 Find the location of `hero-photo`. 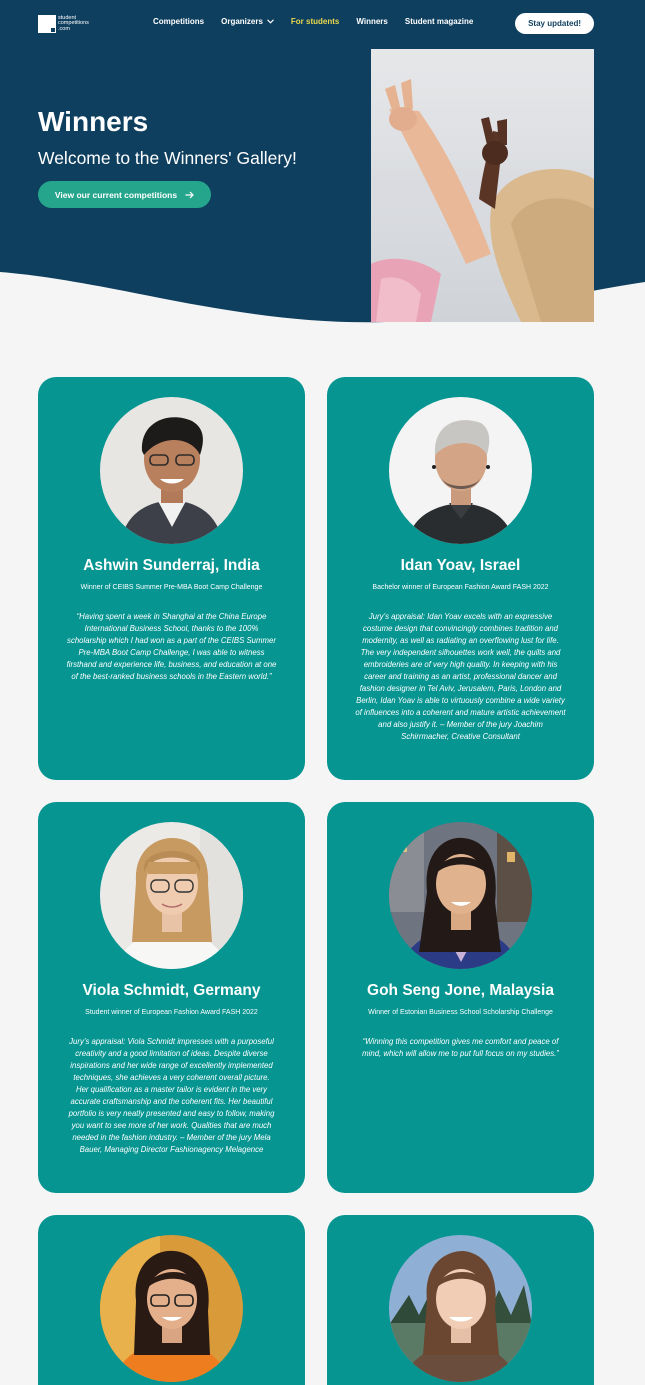

hero-photo is located at coordinates (482, 185).